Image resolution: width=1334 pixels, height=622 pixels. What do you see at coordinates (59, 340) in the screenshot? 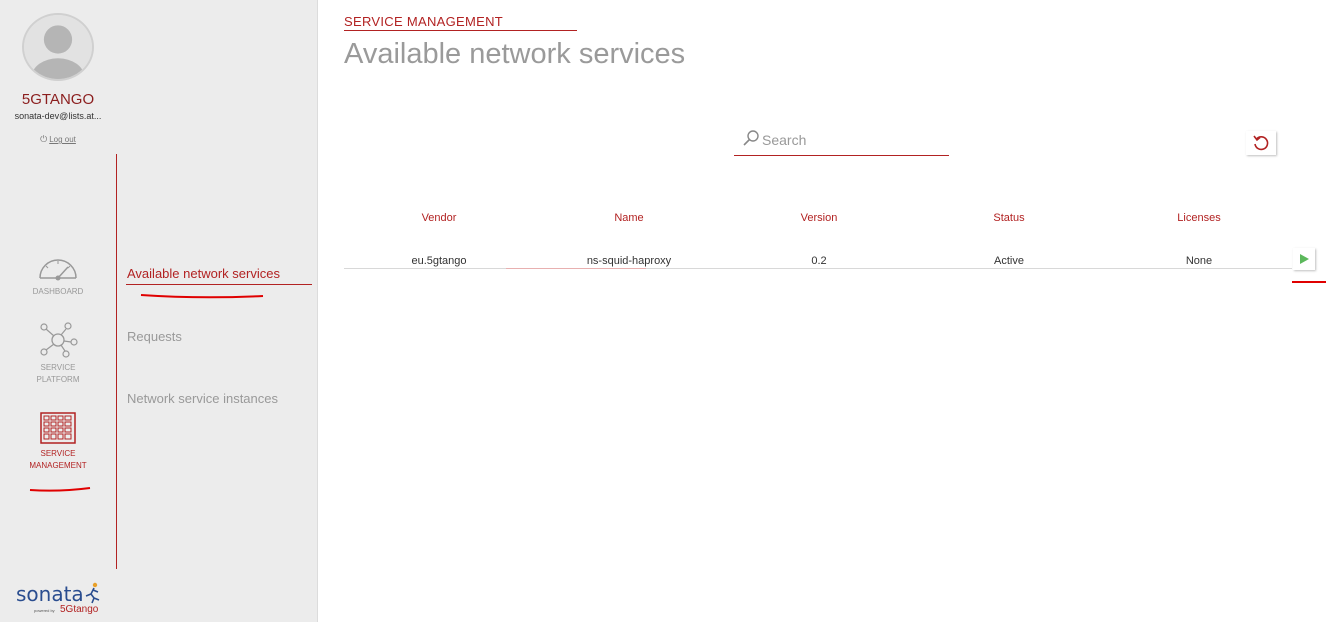
I see `network-hub-icon` at bounding box center [59, 340].